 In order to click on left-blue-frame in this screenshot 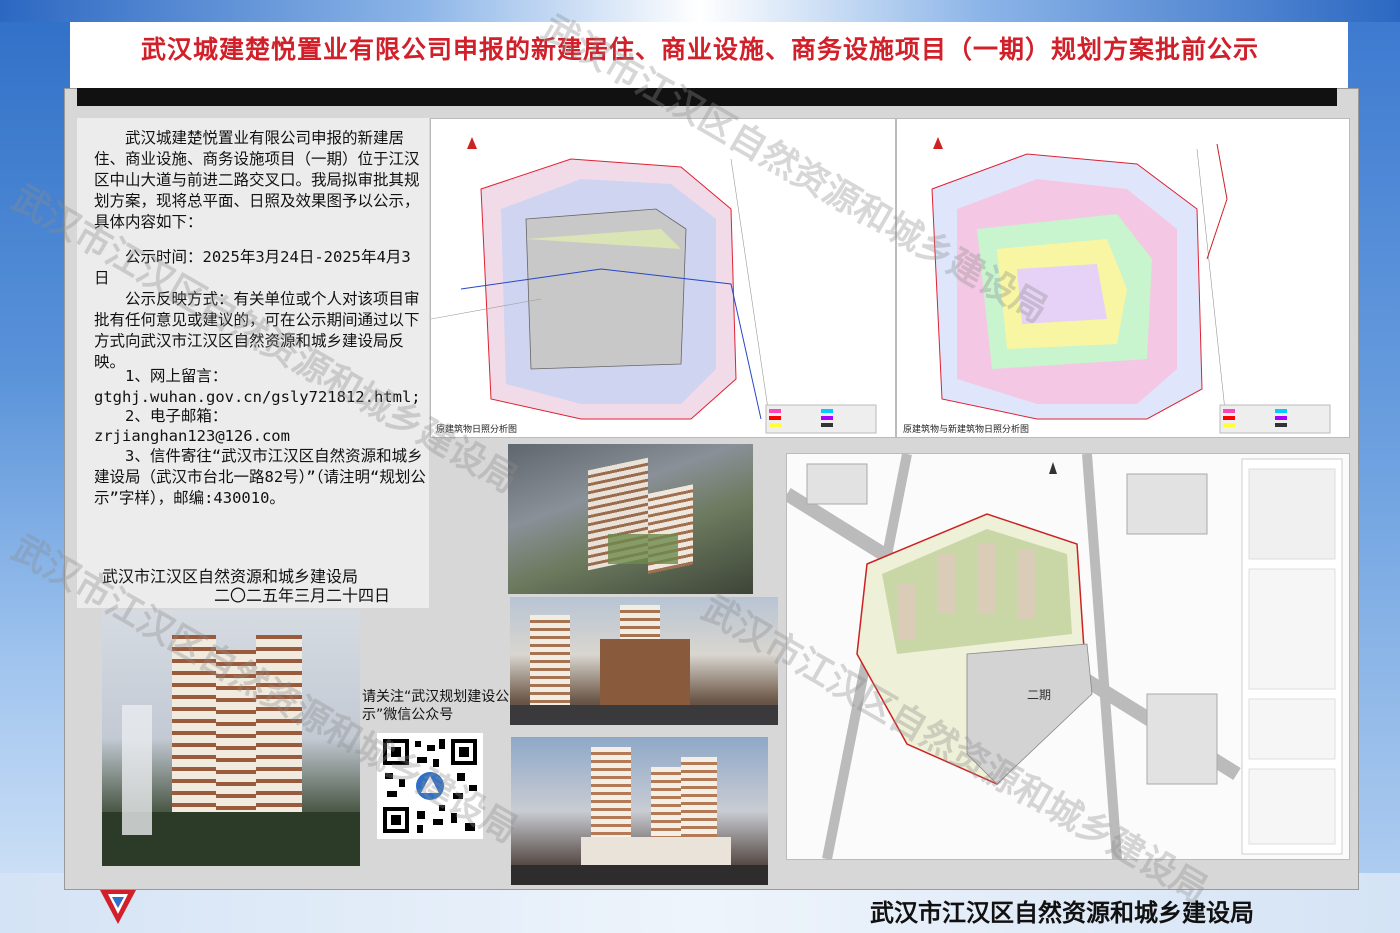, I will do `click(35, 466)`.